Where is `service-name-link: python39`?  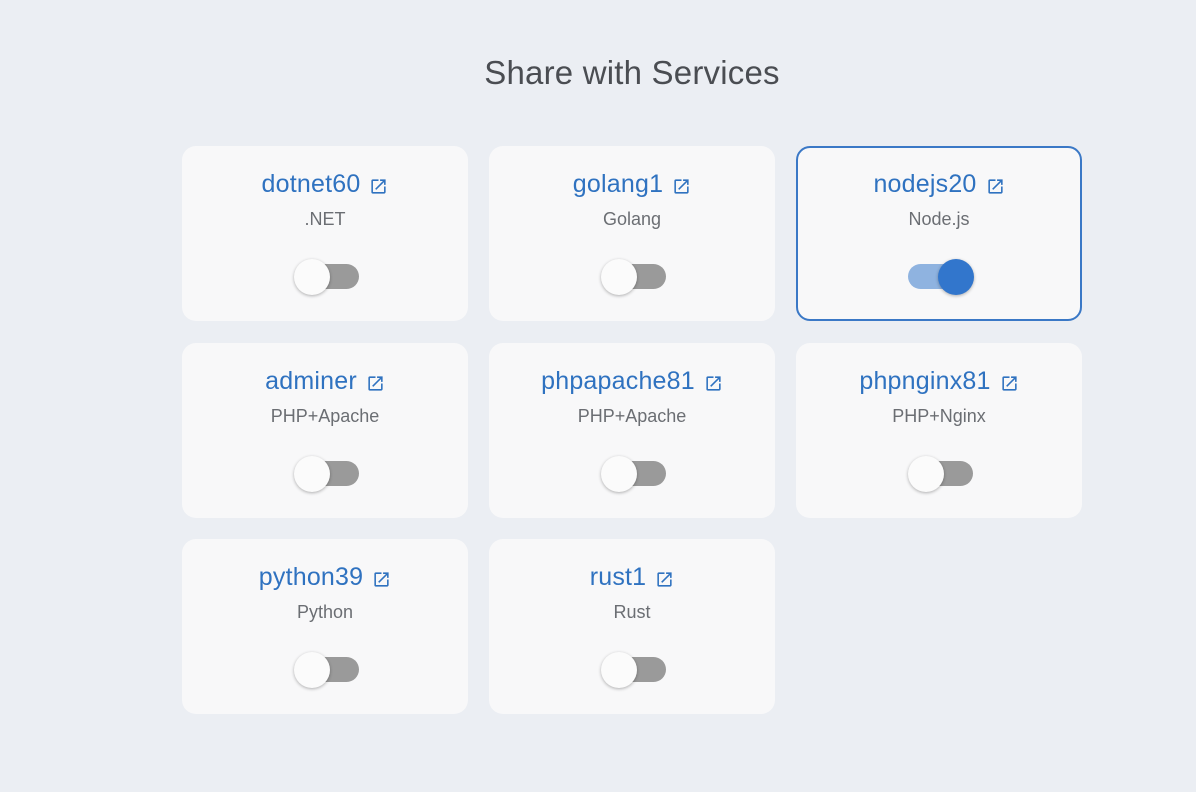
service-name-link: python39 is located at coordinates (311, 577).